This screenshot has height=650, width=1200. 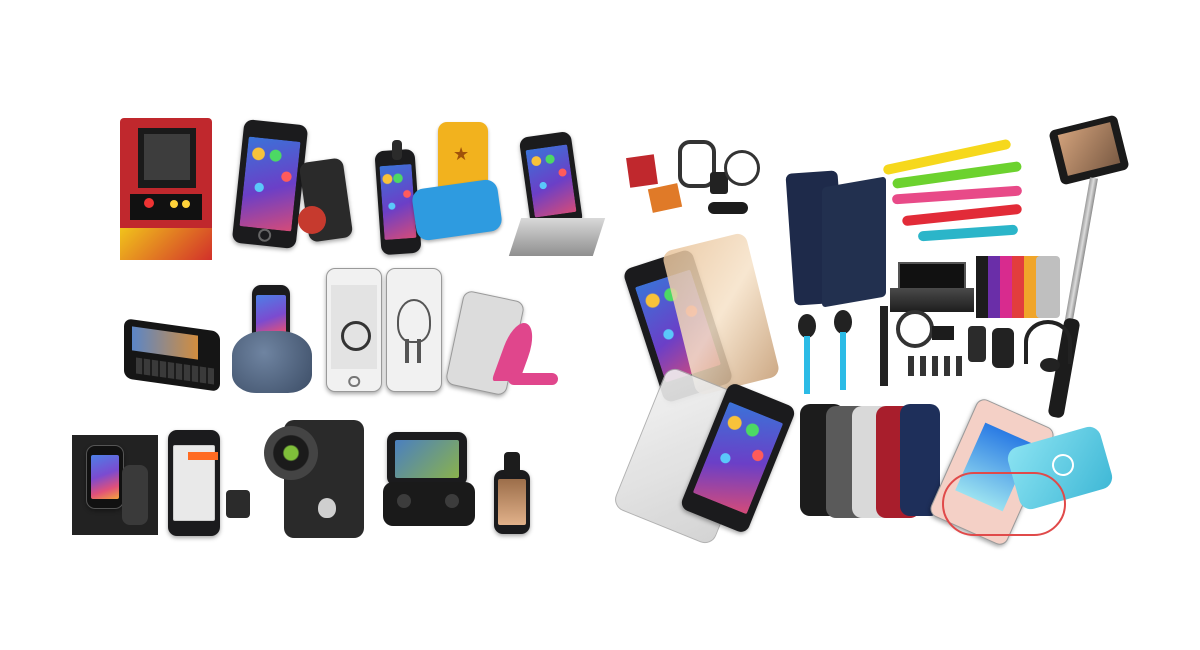 I want to click on accessory-pack, so click(x=932, y=348).